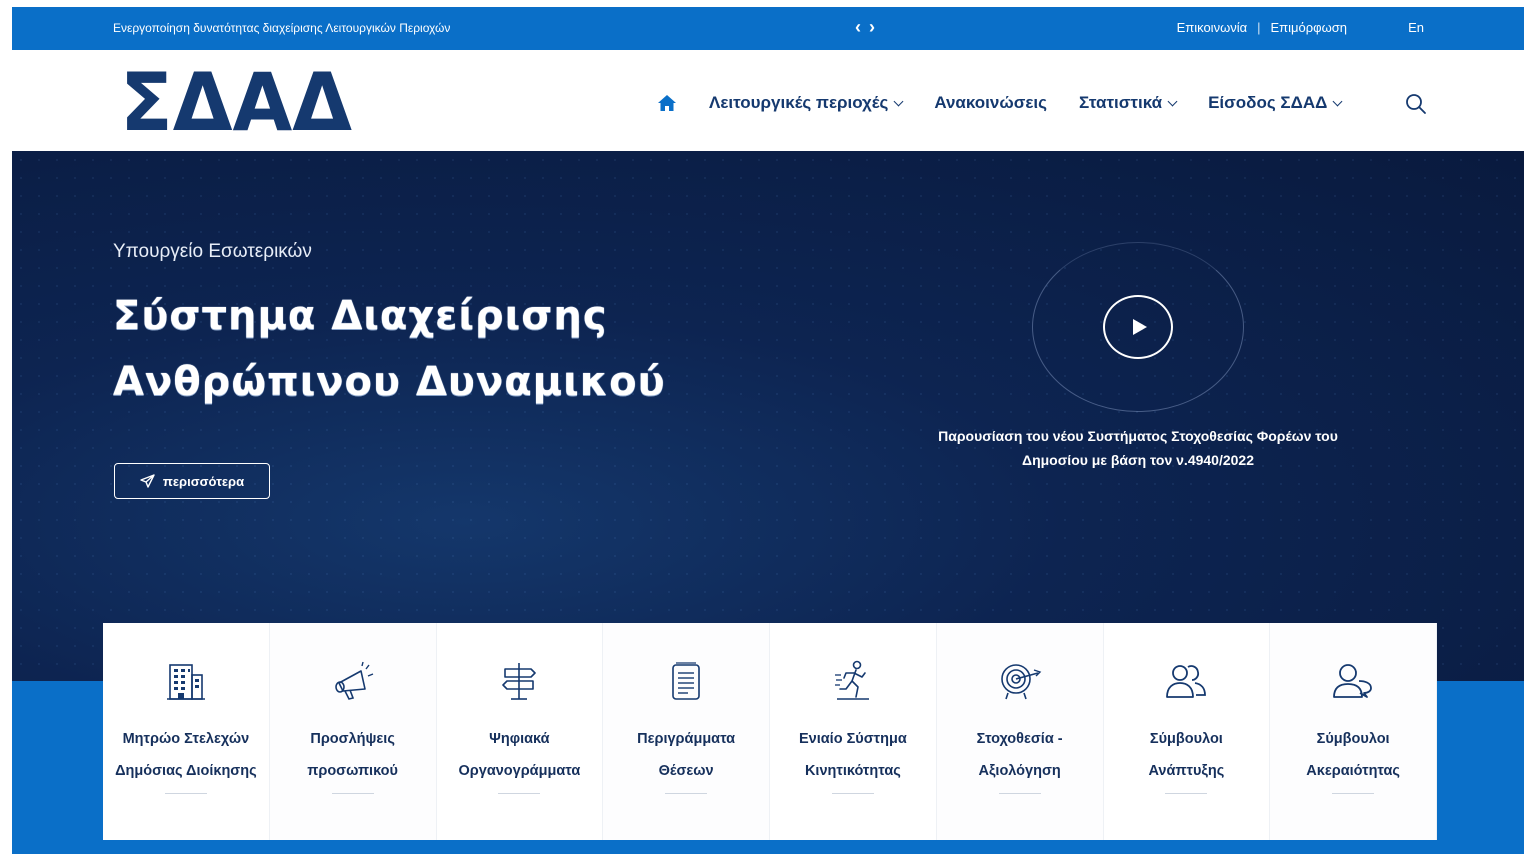  I want to click on search-icon, so click(1416, 104).